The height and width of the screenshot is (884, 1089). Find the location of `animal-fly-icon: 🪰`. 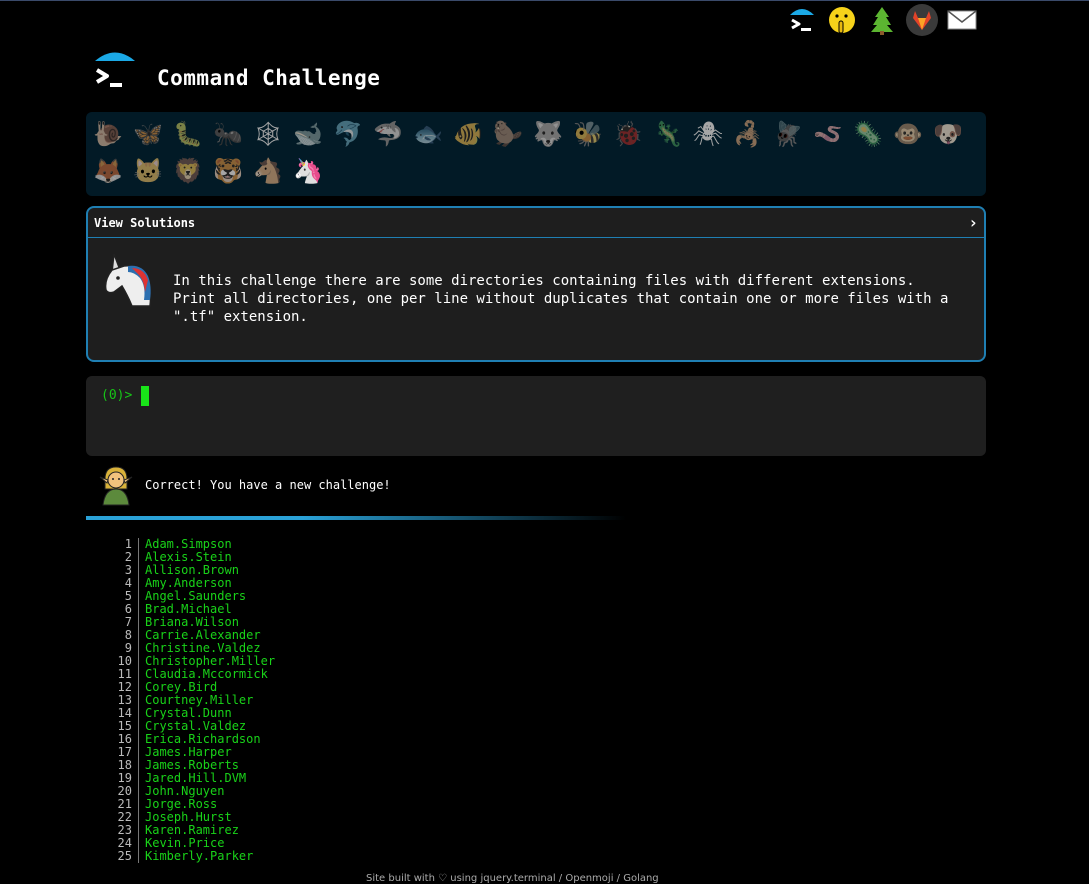

animal-fly-icon: 🪰 is located at coordinates (788, 133).